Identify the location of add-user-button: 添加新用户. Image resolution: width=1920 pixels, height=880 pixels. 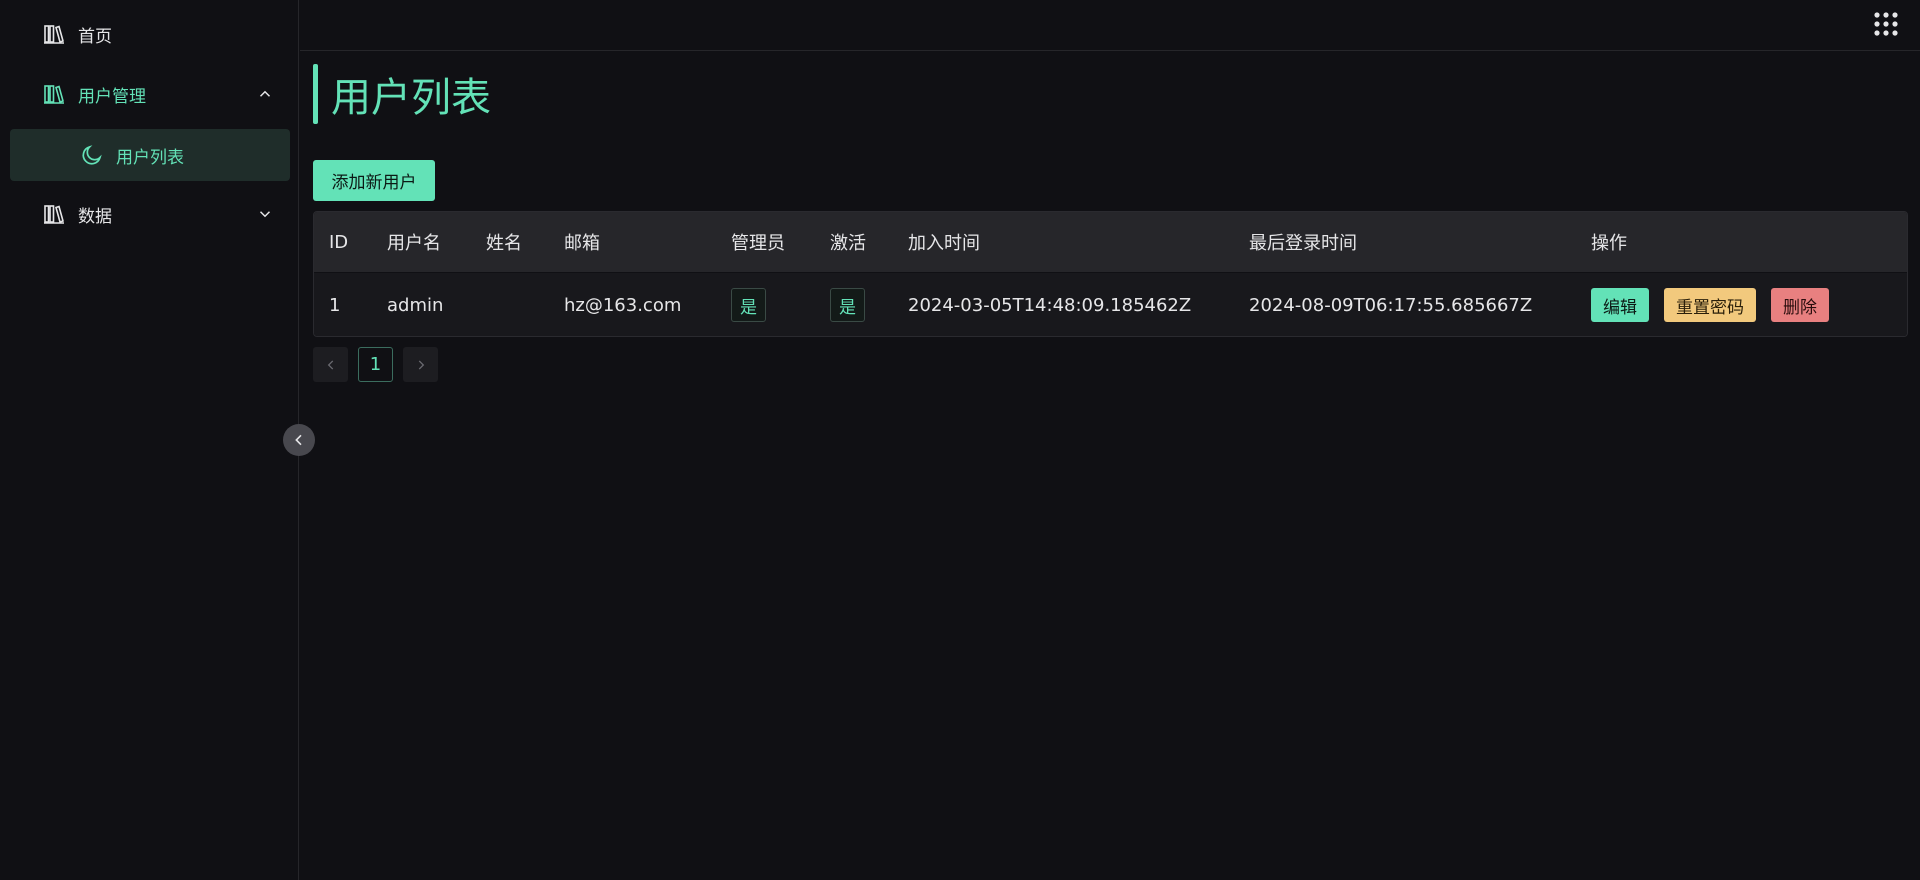
(374, 180).